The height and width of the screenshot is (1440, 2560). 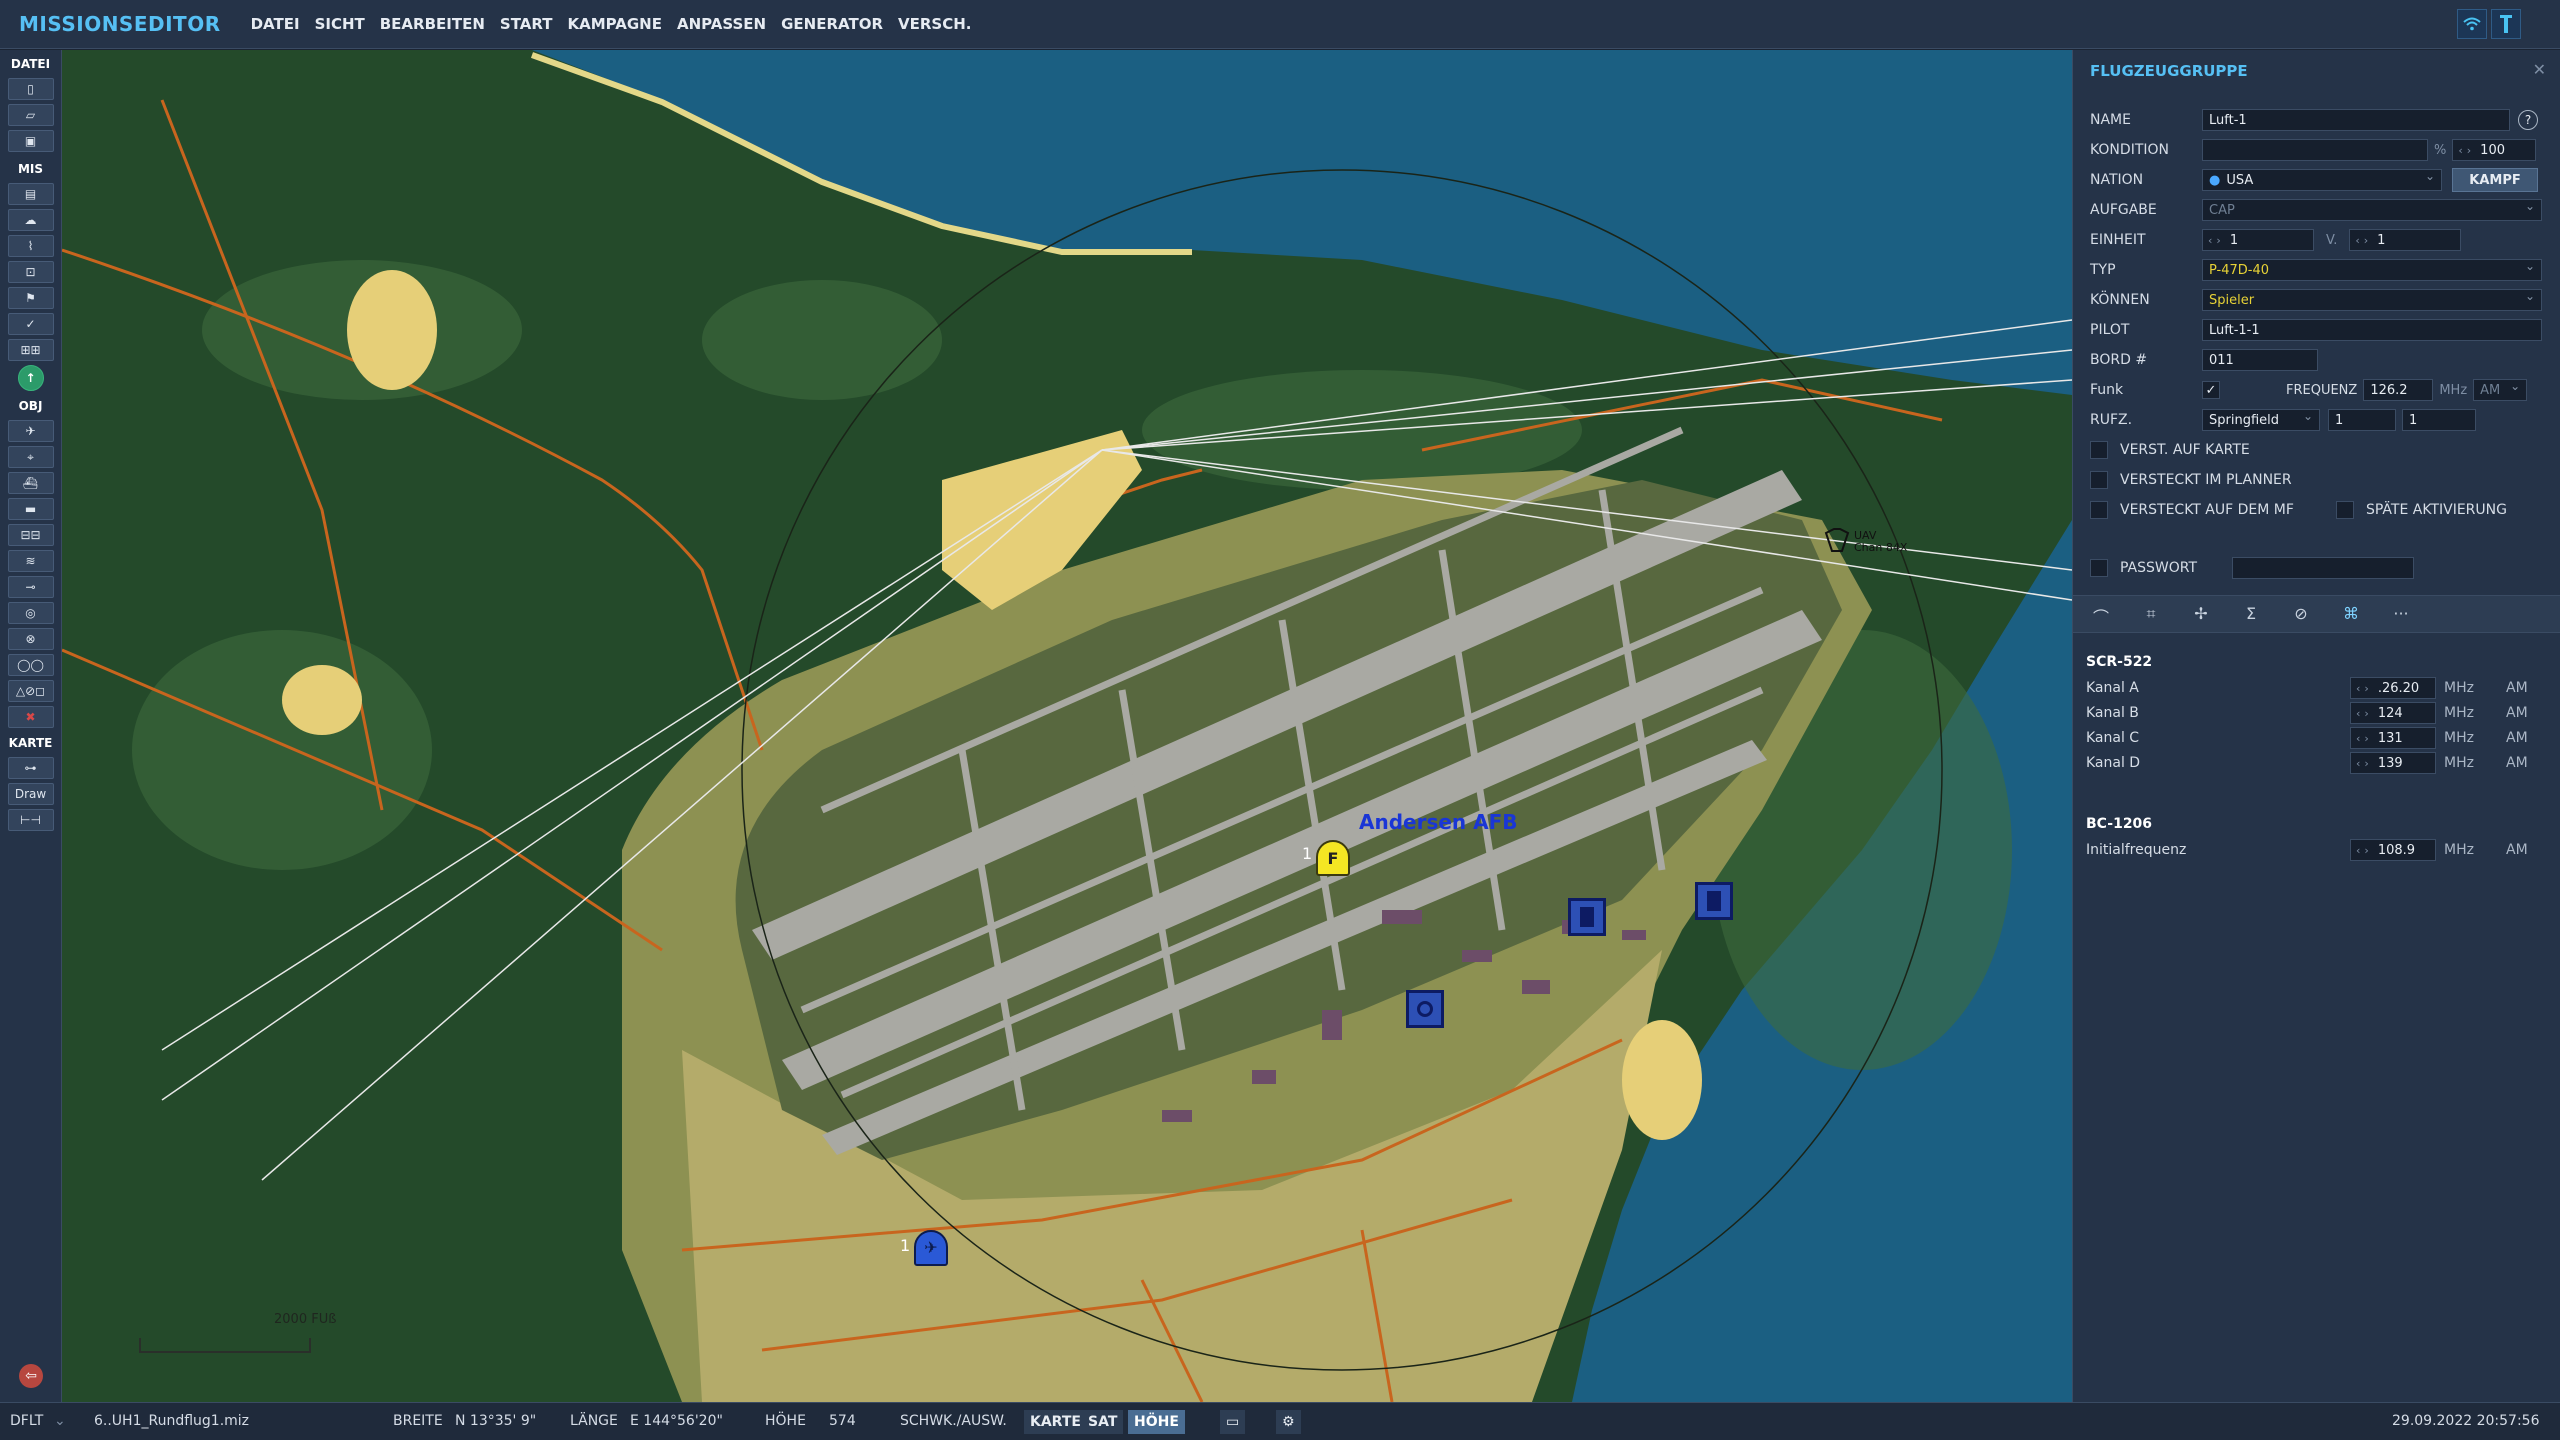 What do you see at coordinates (2362, 420) in the screenshot?
I see `callsign-number-1: 1` at bounding box center [2362, 420].